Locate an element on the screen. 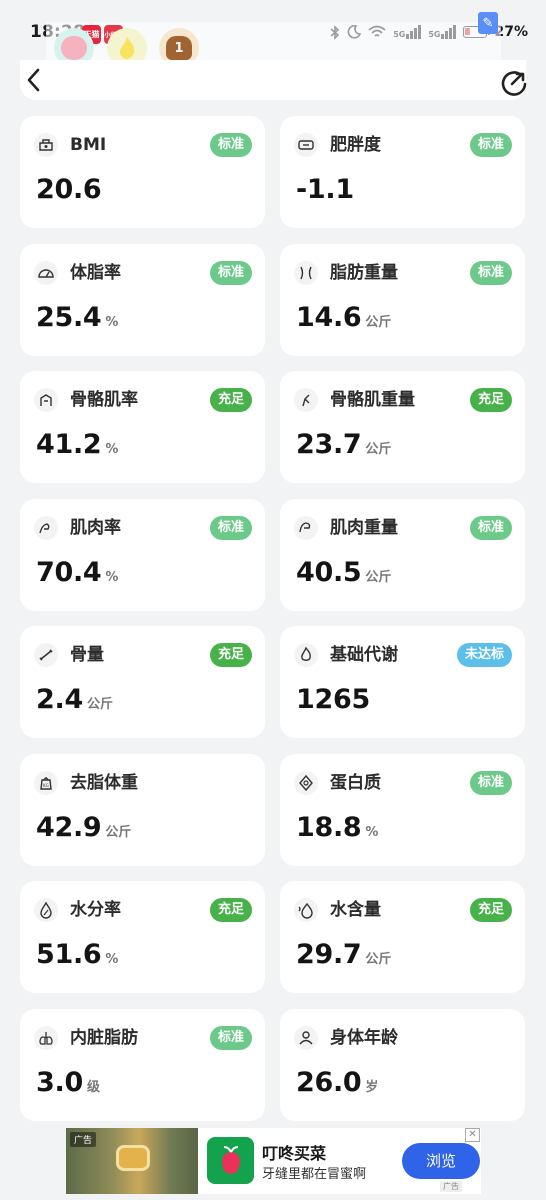  metric-label: 肌肉率 is located at coordinates (95, 527).